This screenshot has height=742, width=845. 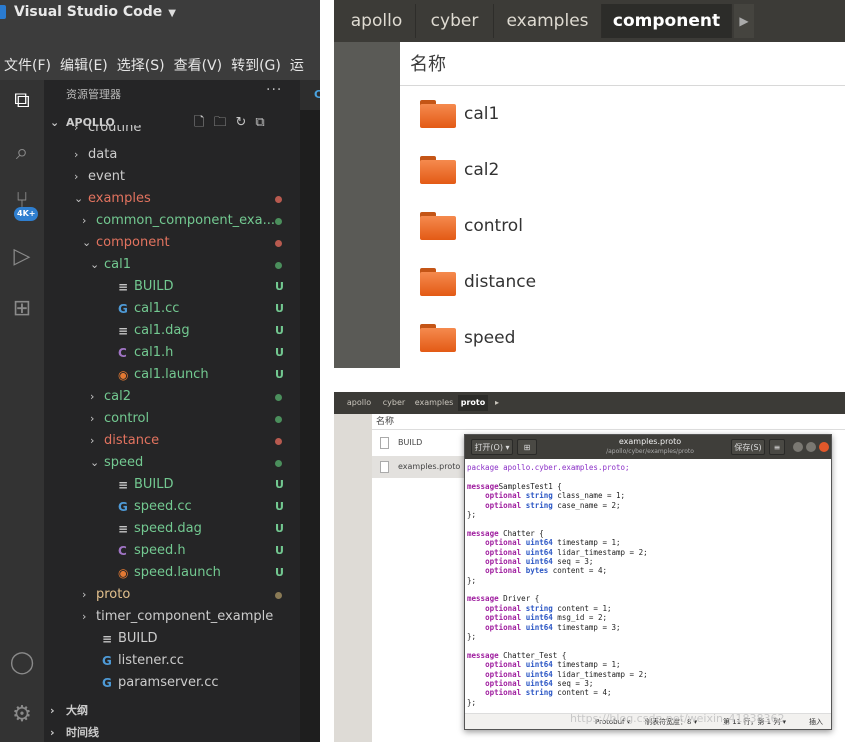 I want to click on search-icon: ⌕, so click(x=22, y=153).